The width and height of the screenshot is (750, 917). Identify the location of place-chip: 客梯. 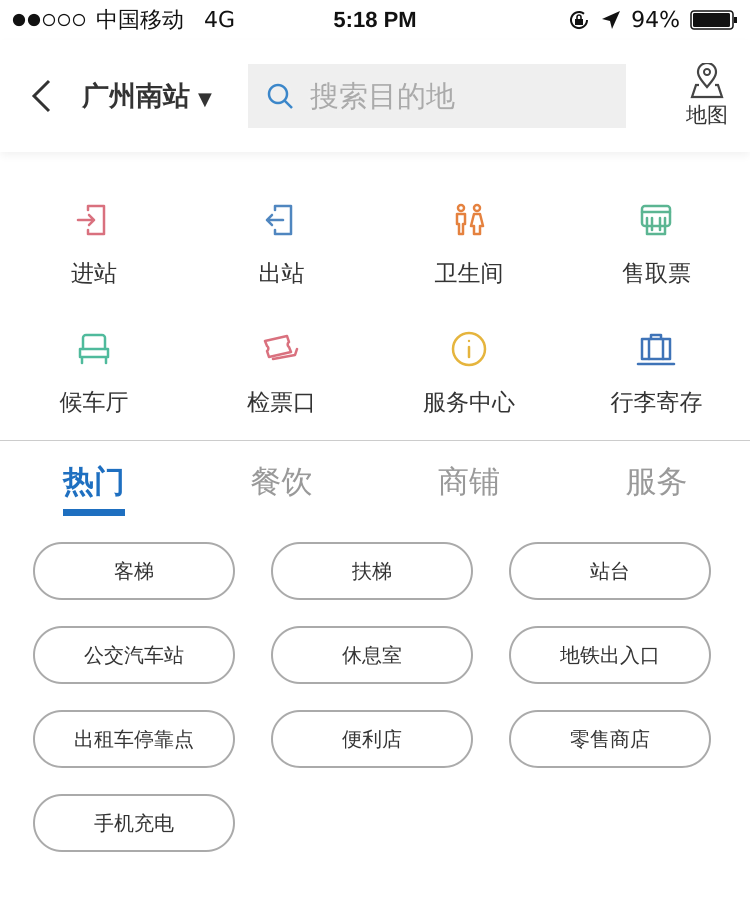
(134, 571).